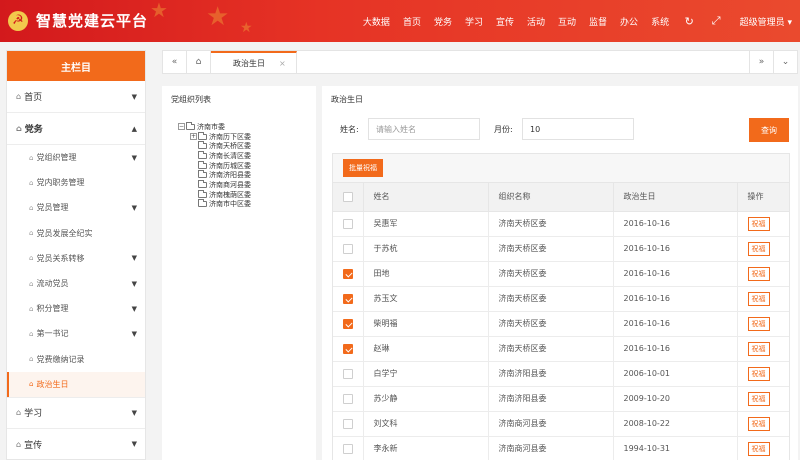  I want to click on tree-node: + 济南历下区委, so click(214, 136).